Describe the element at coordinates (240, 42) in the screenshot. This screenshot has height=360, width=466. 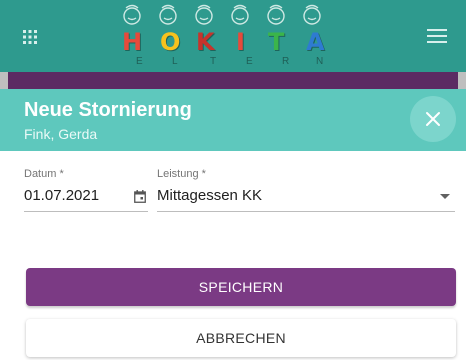
I see `logo-letter-4: I` at that location.